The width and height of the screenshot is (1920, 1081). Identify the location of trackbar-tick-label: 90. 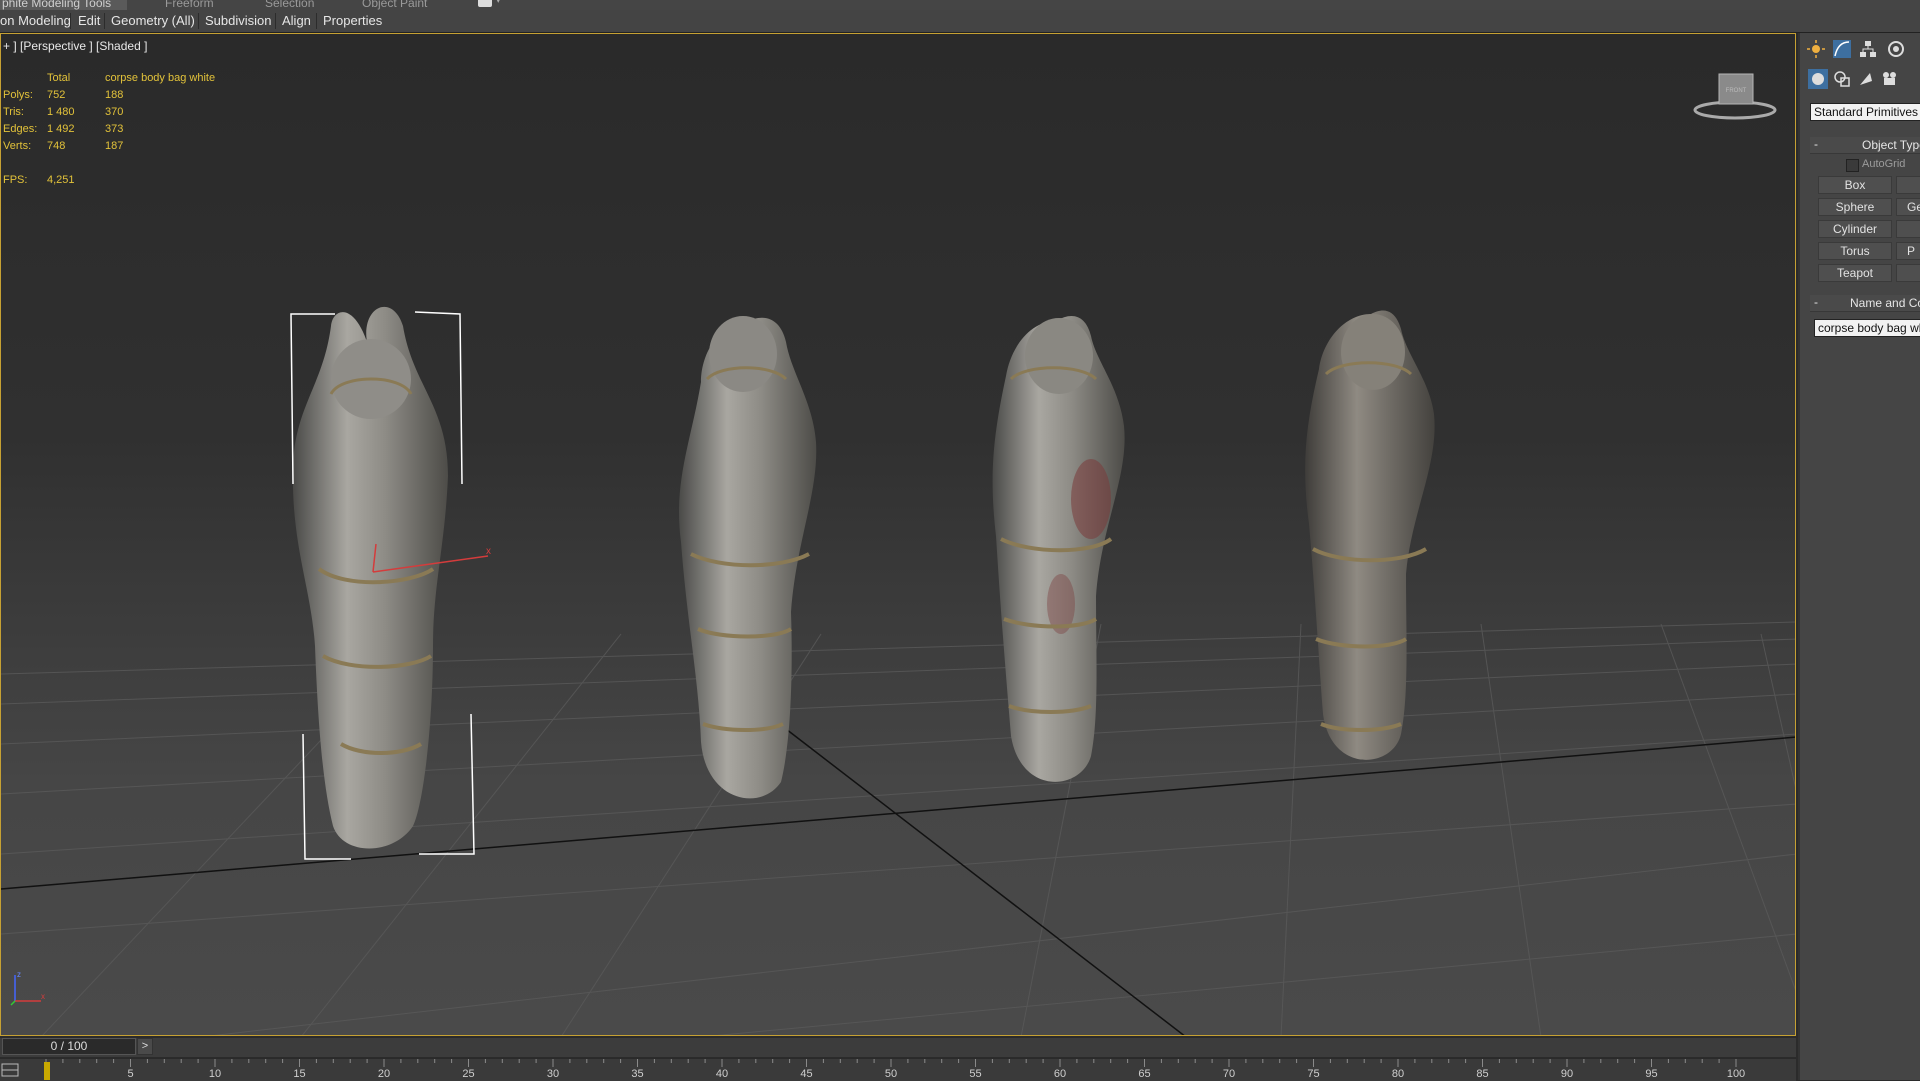
(1567, 1074).